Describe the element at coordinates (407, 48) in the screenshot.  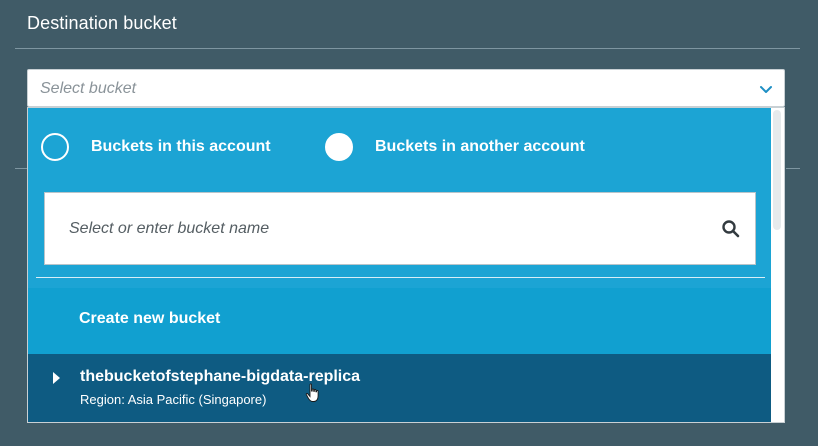
I see `title-divider` at that location.